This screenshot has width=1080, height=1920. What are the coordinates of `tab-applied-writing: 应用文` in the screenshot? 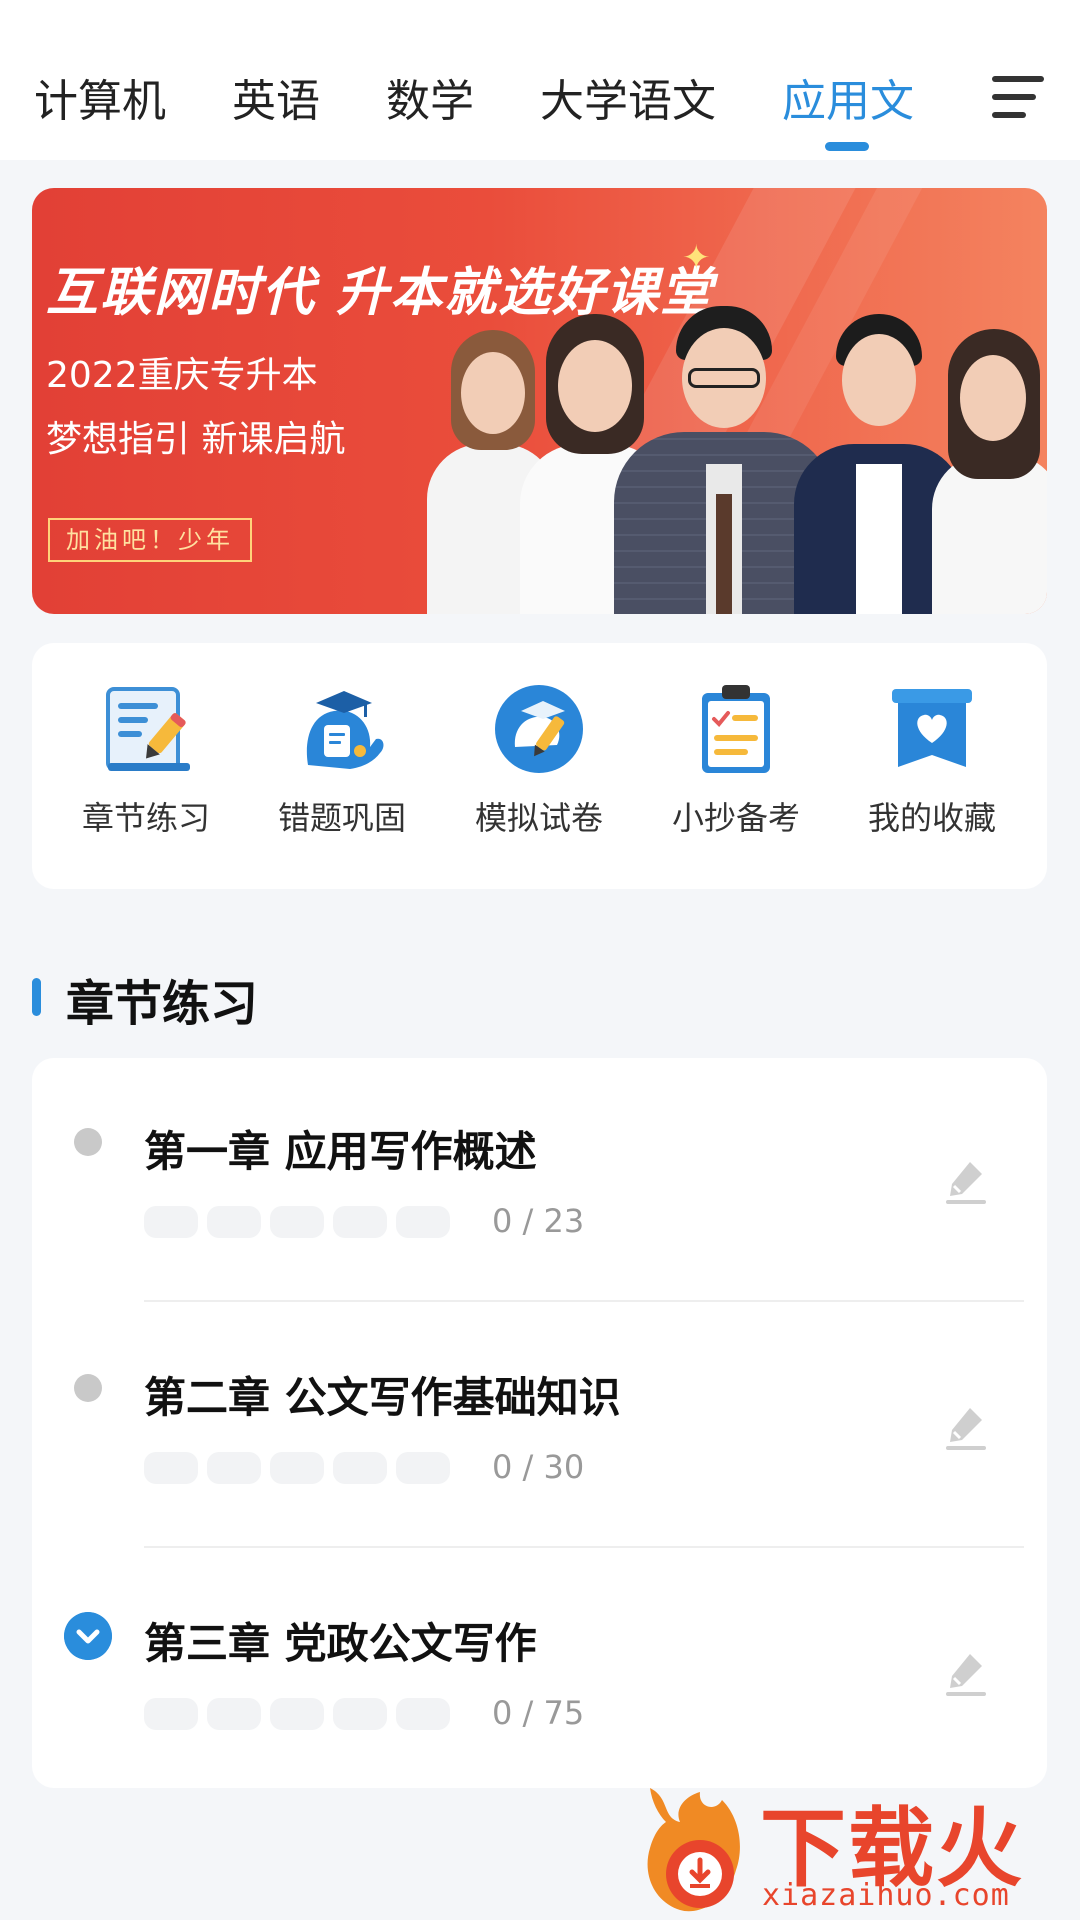 It's located at (848, 102).